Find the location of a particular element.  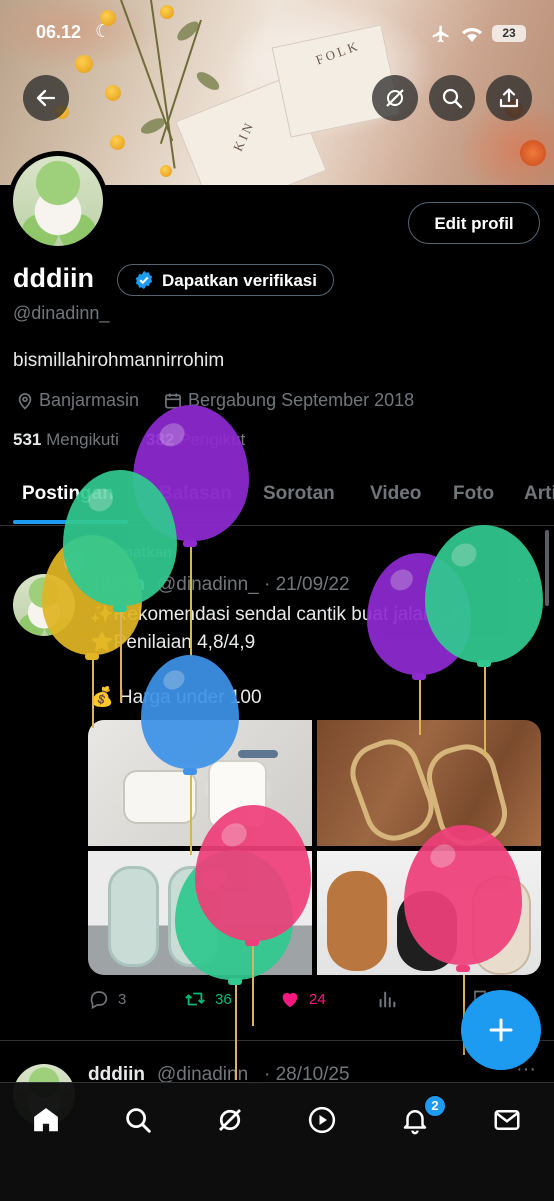

wifi-icon is located at coordinates (472, 35).